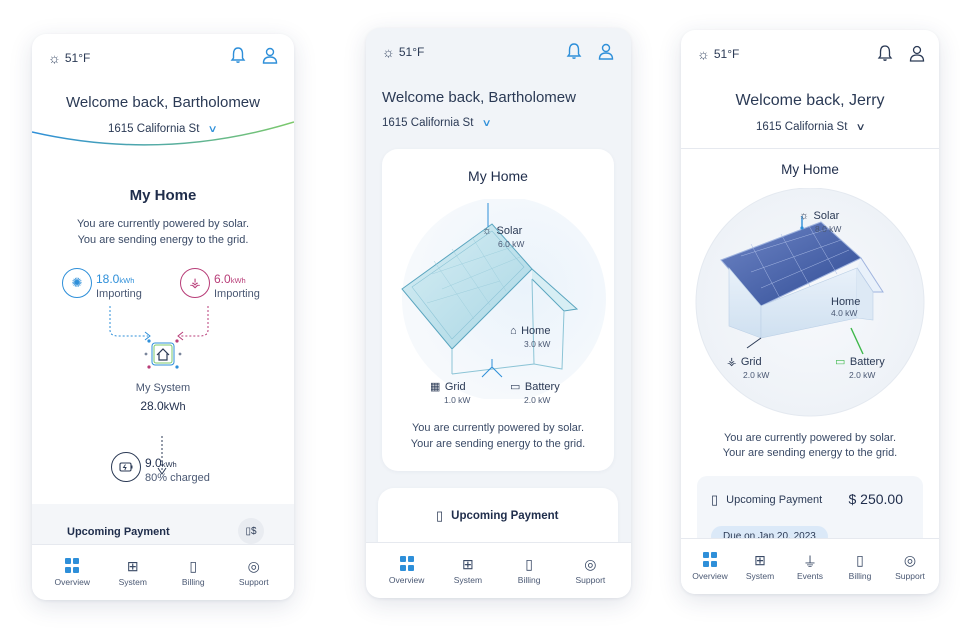  I want to click on system-value: 28.0, so click(152, 406).